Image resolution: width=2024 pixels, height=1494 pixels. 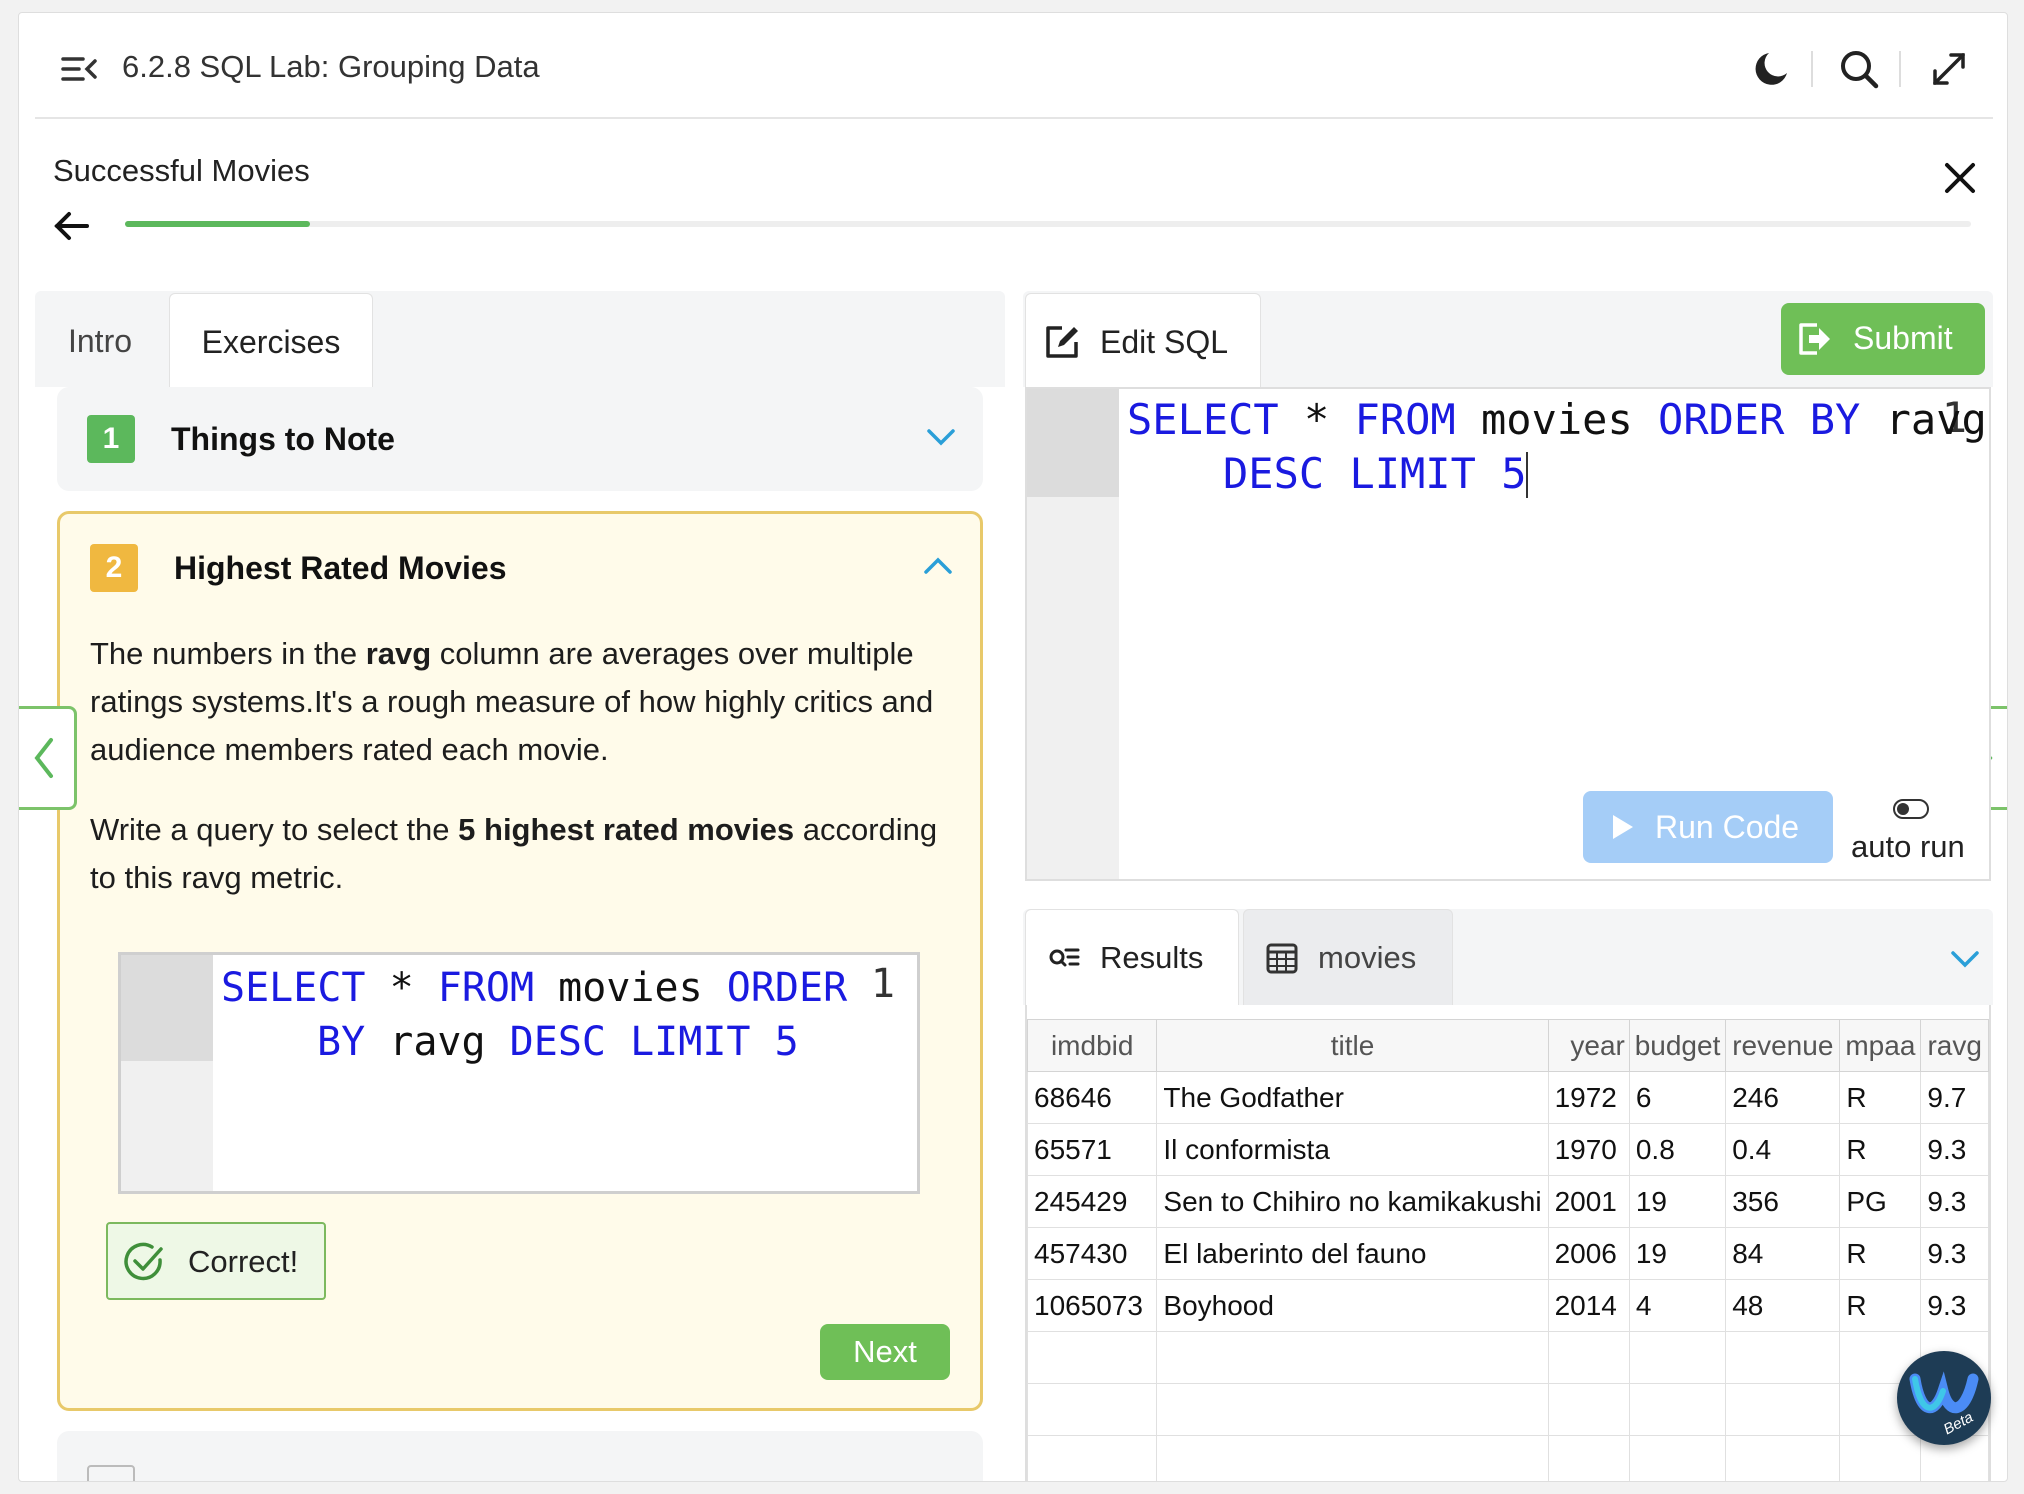 I want to click on column-header: year, so click(x=1588, y=1045).